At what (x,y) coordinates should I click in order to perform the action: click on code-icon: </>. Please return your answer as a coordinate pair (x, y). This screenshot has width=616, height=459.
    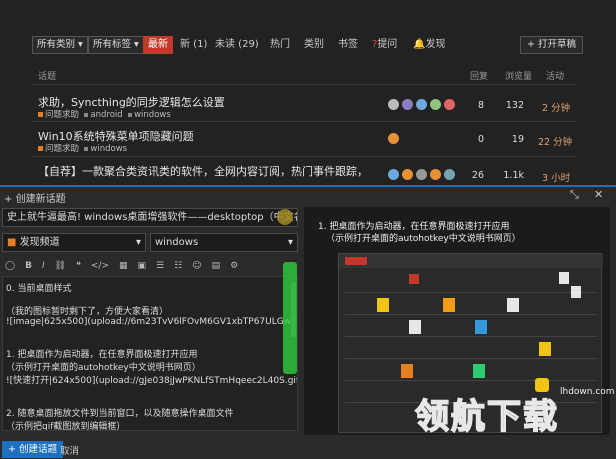
    Looking at the image, I should click on (100, 266).